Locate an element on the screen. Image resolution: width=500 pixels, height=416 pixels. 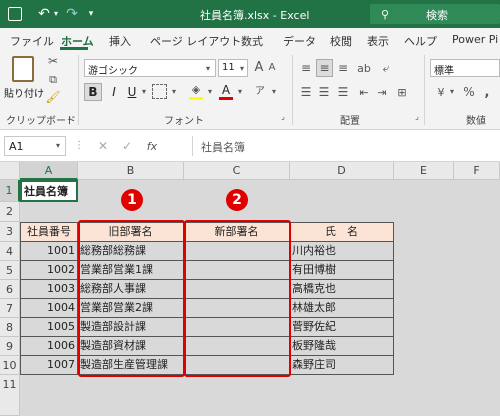
name-cell: 菅野佐紀 is located at coordinates (342, 327).